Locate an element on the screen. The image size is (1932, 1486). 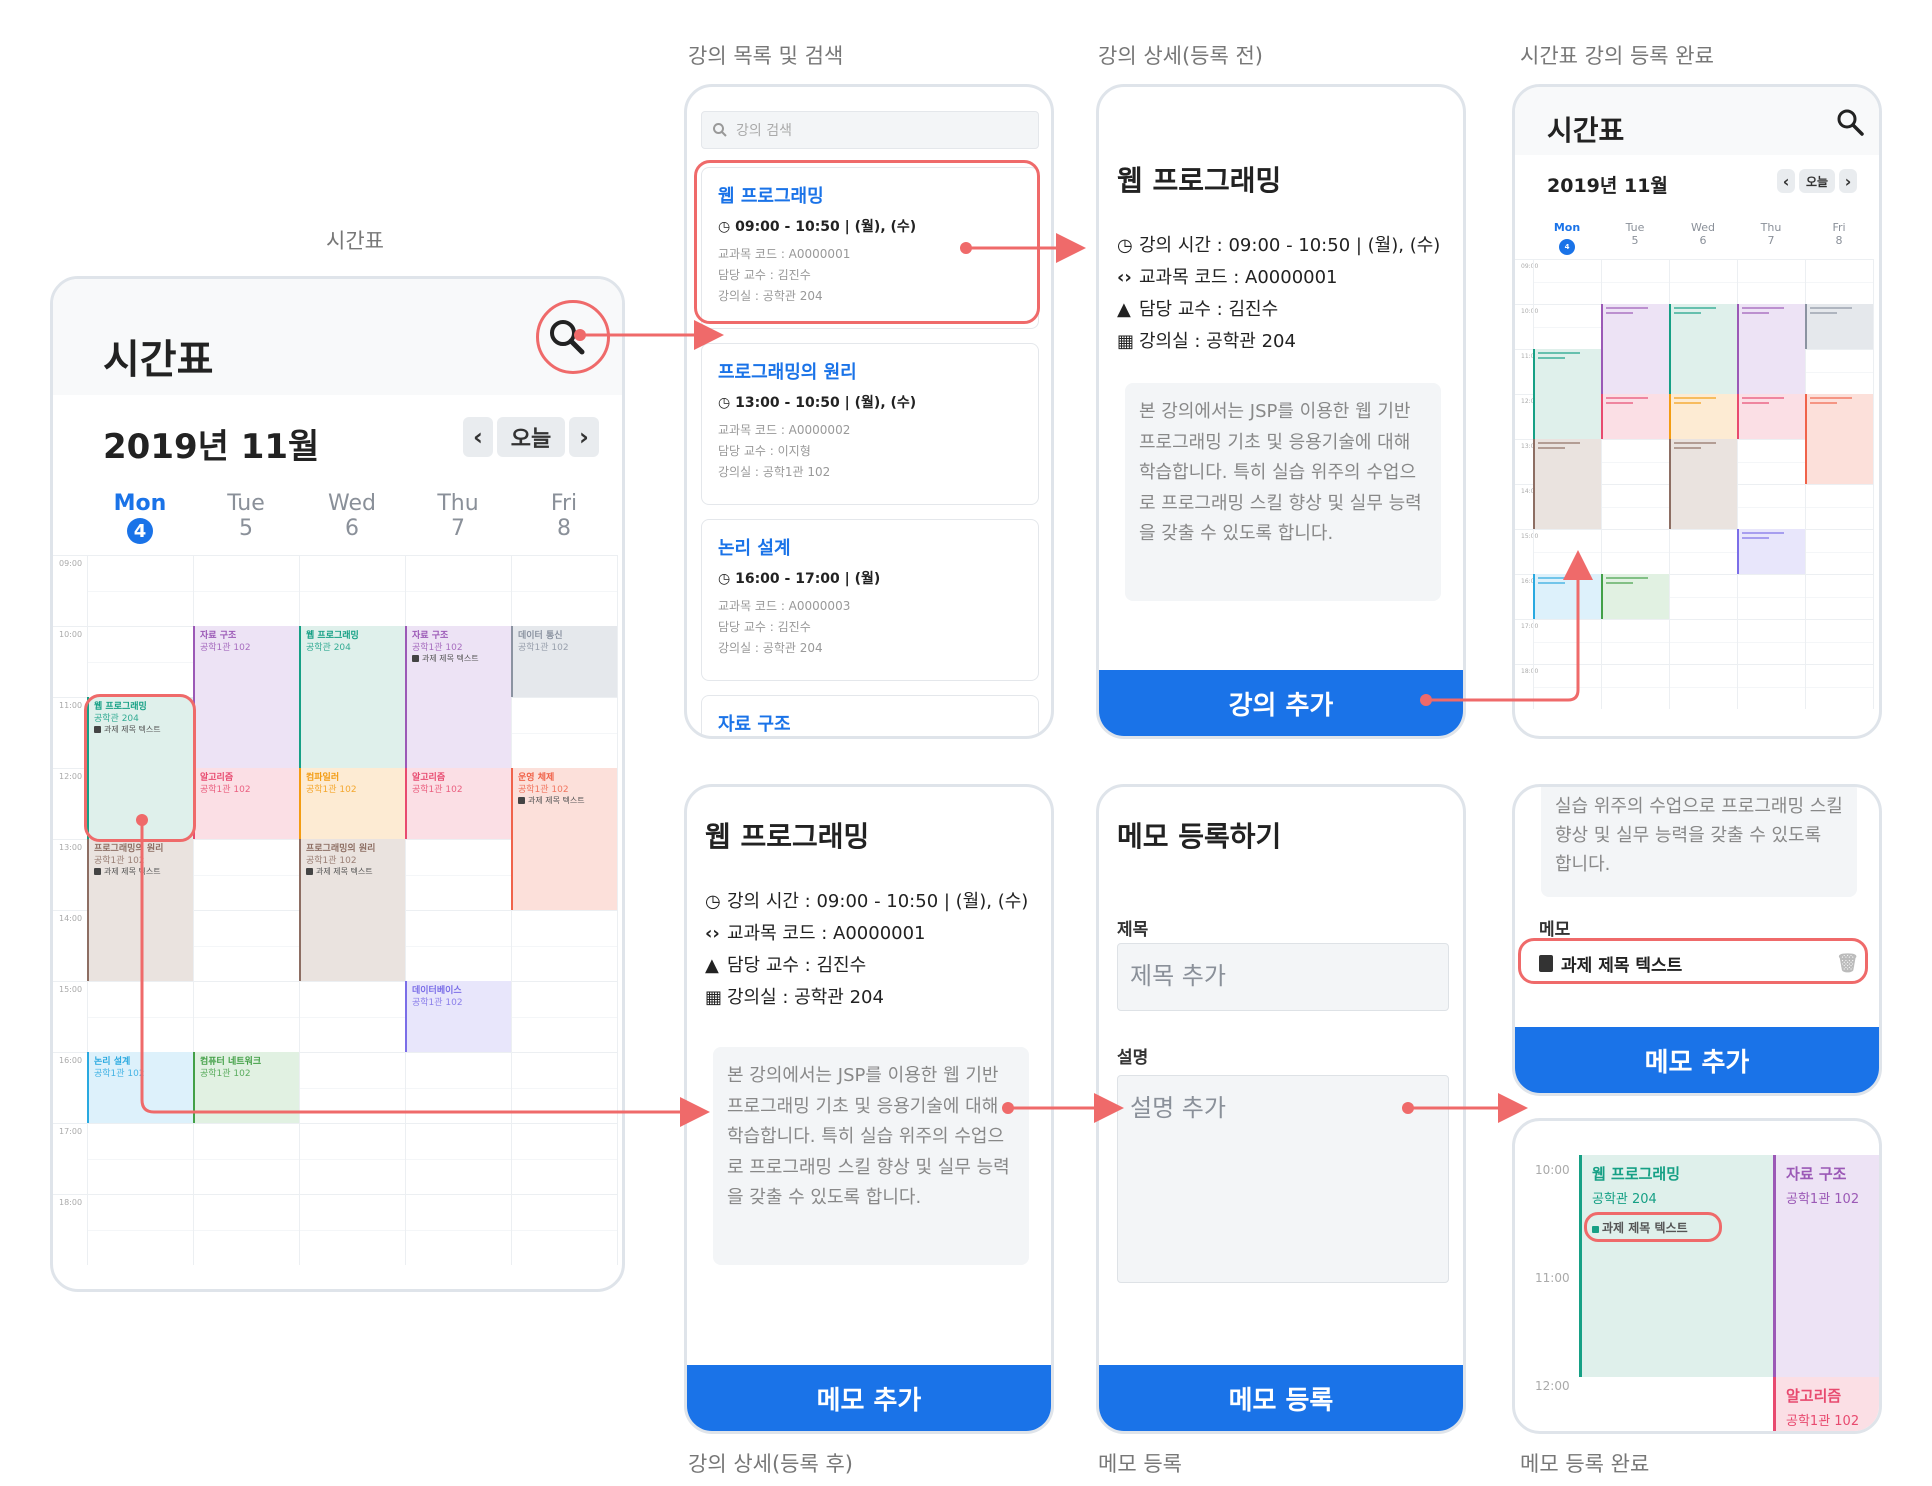
list-item: 자료 구조 is located at coordinates (870, 715).